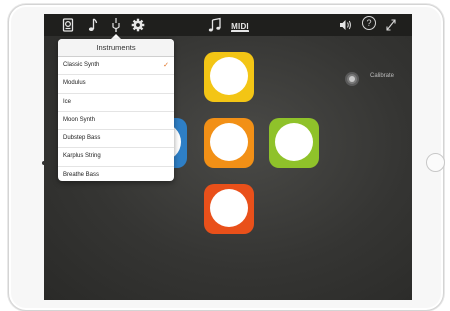 Image resolution: width=450 pixels, height=311 pixels. What do you see at coordinates (68, 25) in the screenshot?
I see `device-icon` at bounding box center [68, 25].